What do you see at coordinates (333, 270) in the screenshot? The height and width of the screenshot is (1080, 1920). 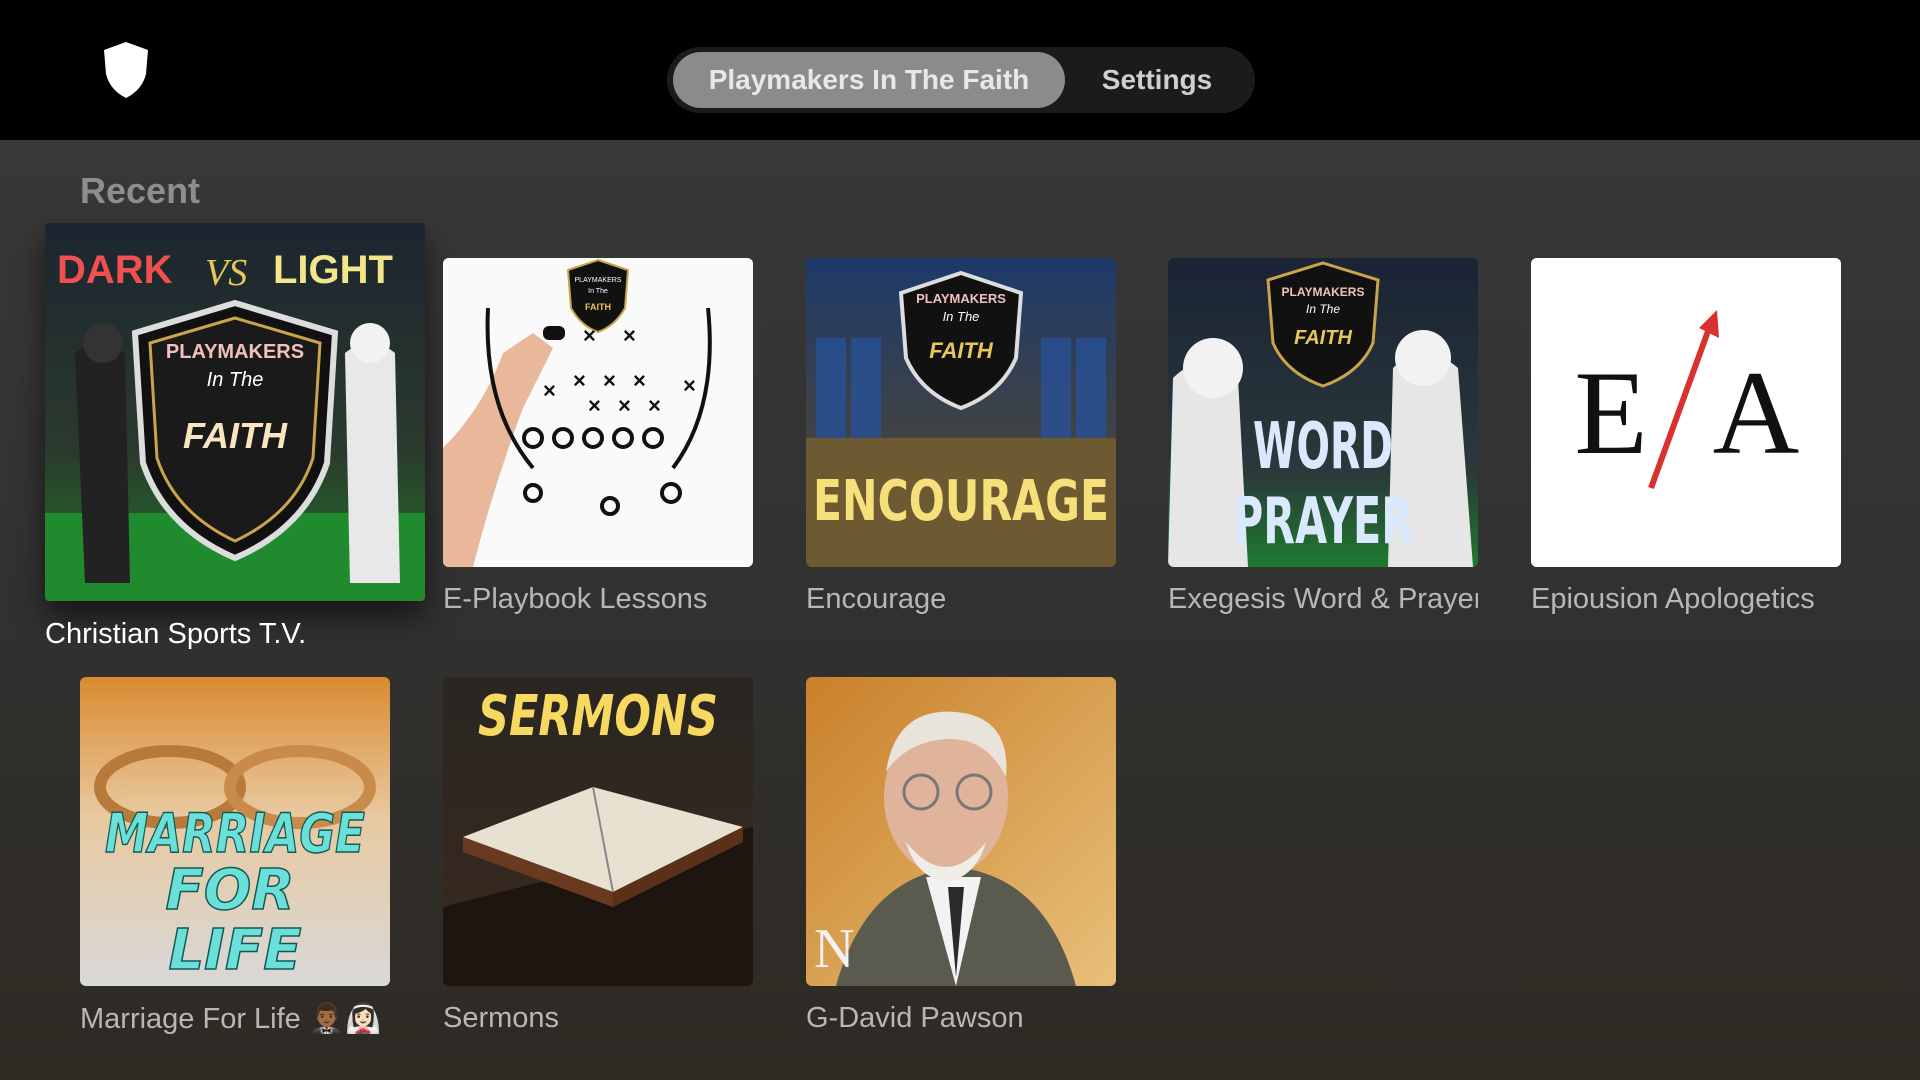 I see `art-text-light: LIGHT` at bounding box center [333, 270].